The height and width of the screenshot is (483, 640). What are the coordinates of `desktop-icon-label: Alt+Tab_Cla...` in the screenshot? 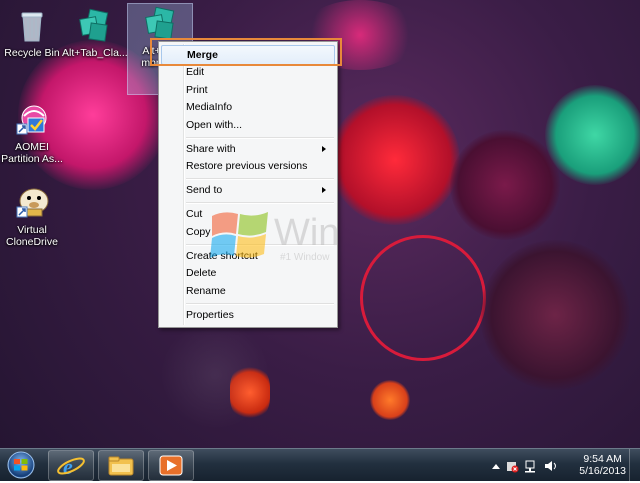 It's located at (95, 53).